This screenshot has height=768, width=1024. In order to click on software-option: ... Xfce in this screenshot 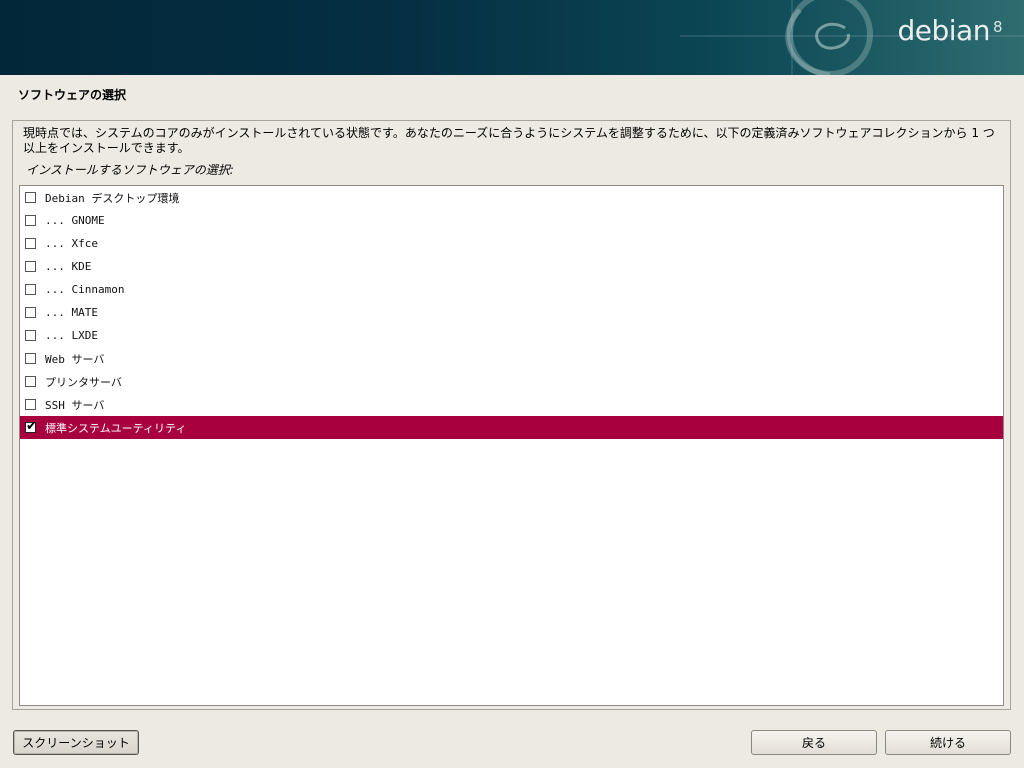, I will do `click(511, 243)`.